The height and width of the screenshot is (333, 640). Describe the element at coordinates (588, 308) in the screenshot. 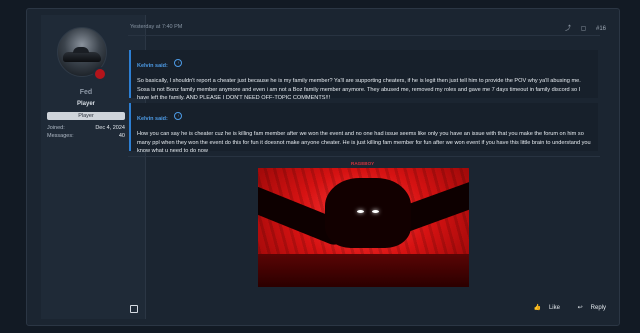

I see `reply-button: ↩ Reply` at that location.